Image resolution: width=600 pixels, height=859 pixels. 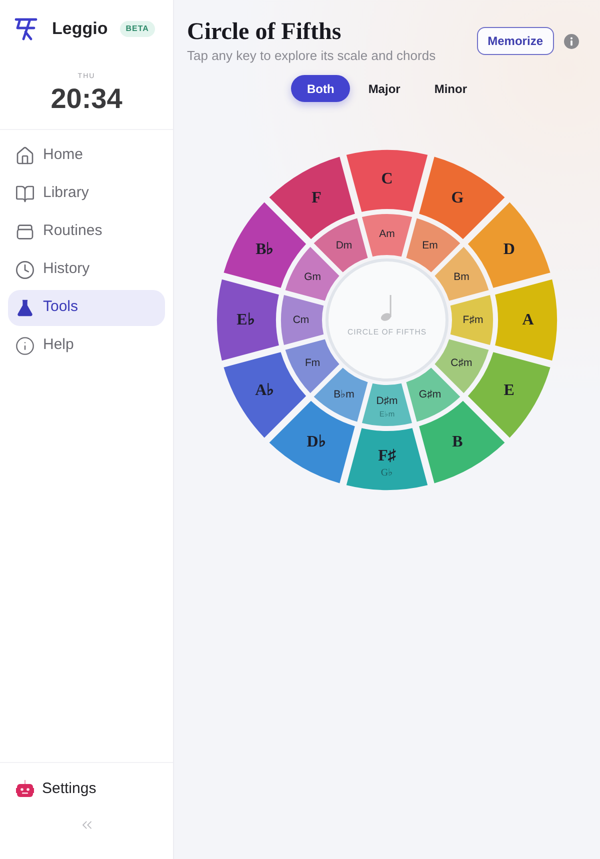 I want to click on box-icon, so click(x=25, y=232).